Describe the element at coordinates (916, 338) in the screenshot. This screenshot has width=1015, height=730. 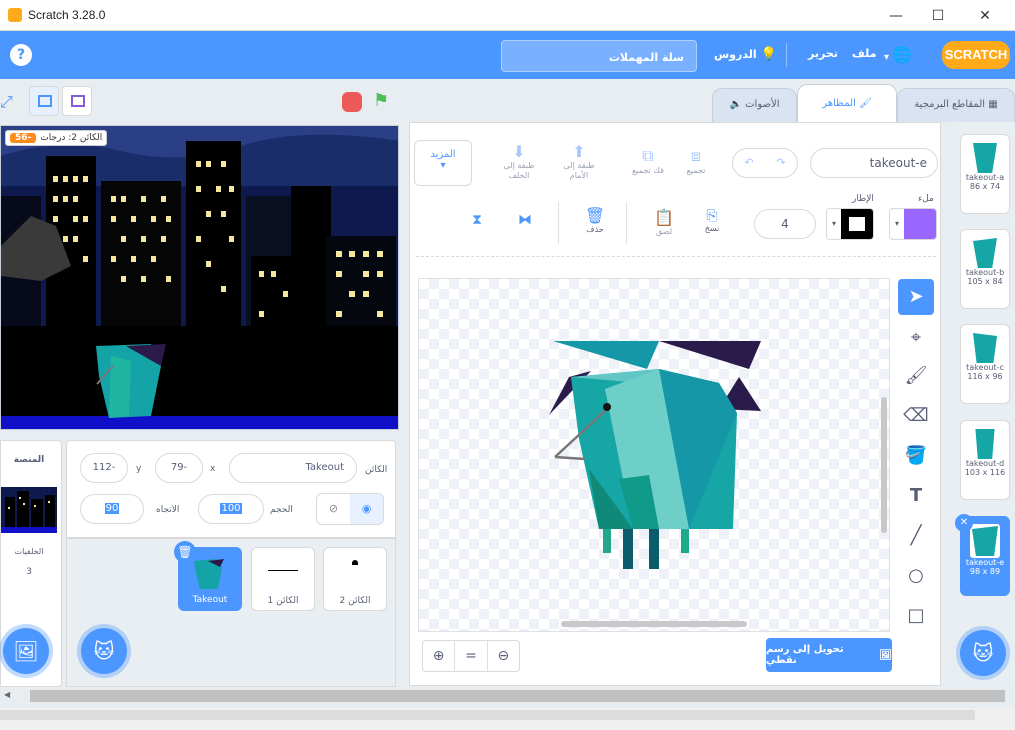
I see `reshape-tool-icon: ⌖` at that location.